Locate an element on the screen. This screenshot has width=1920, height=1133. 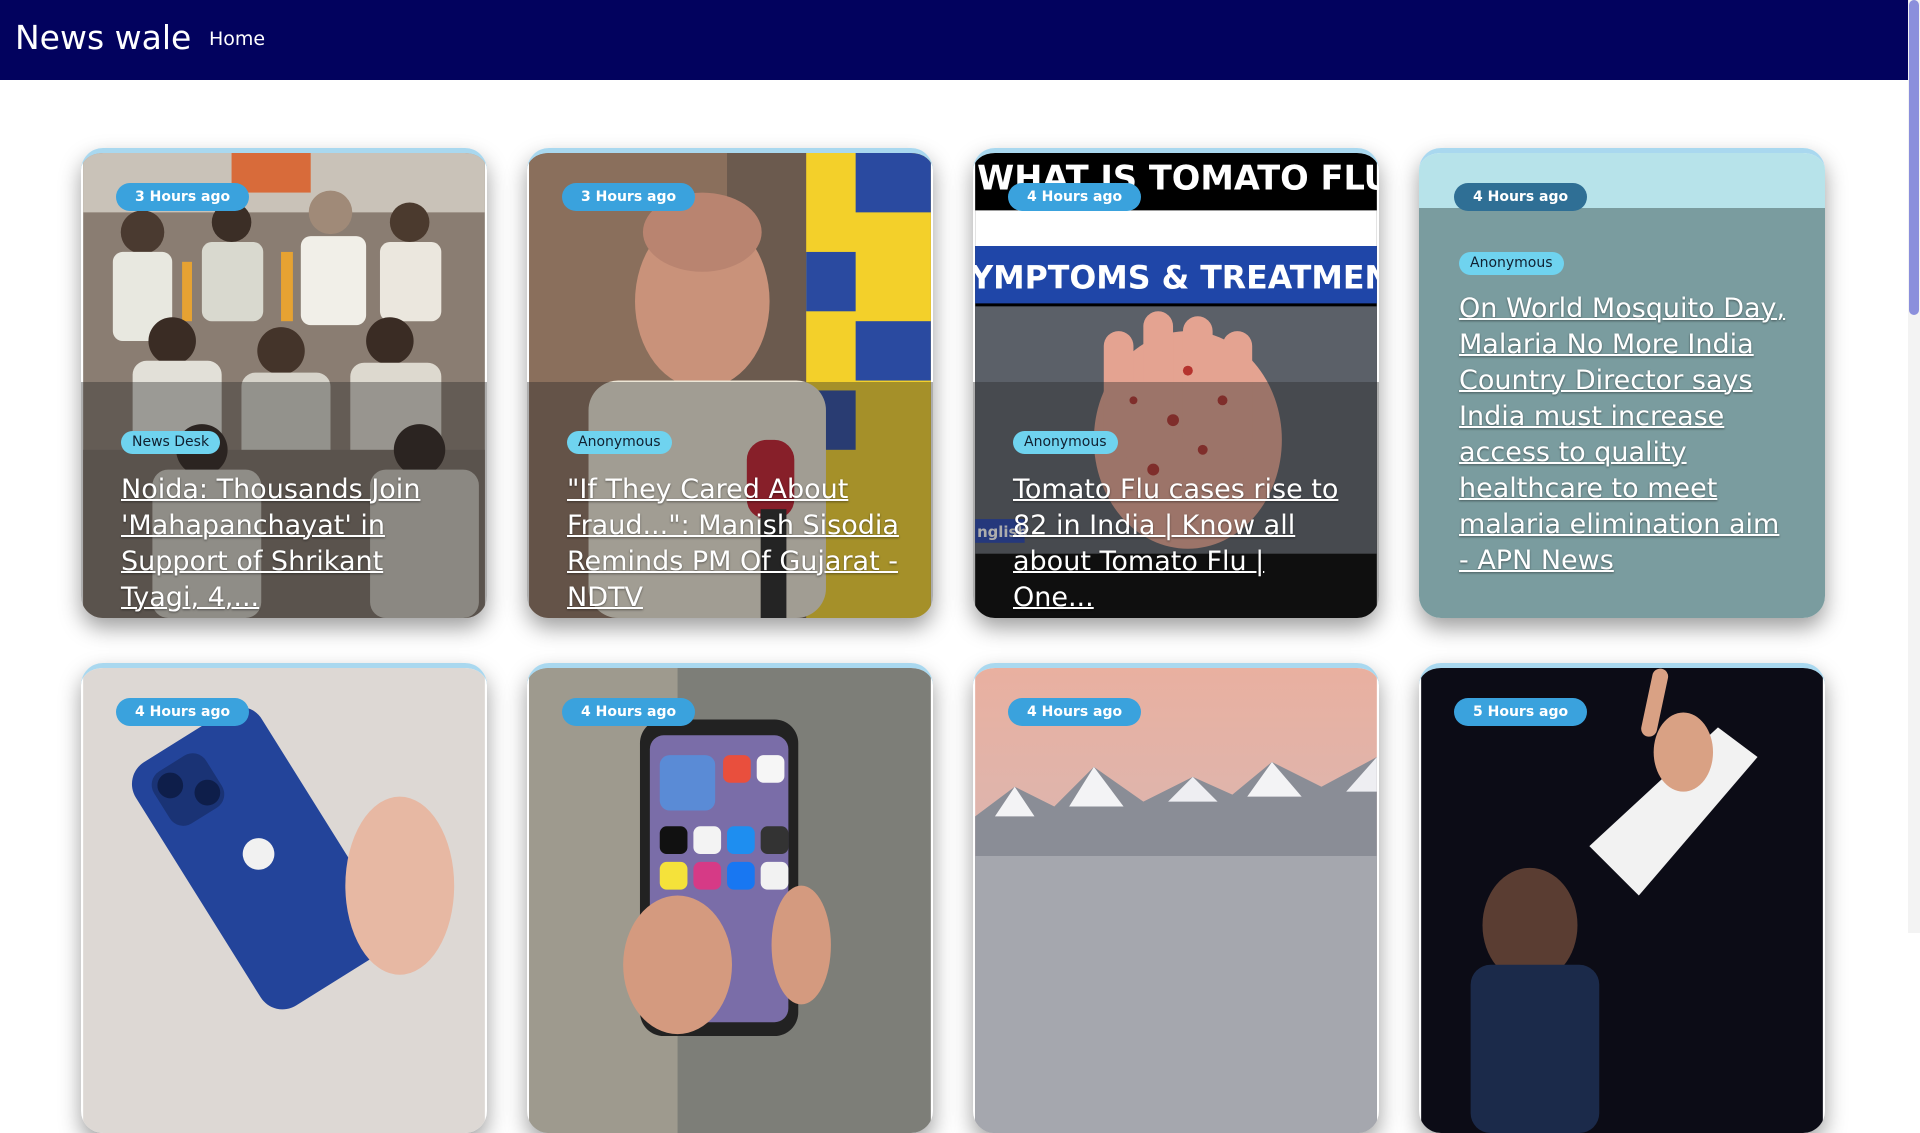
brand-logo: News wale is located at coordinates (103, 38).